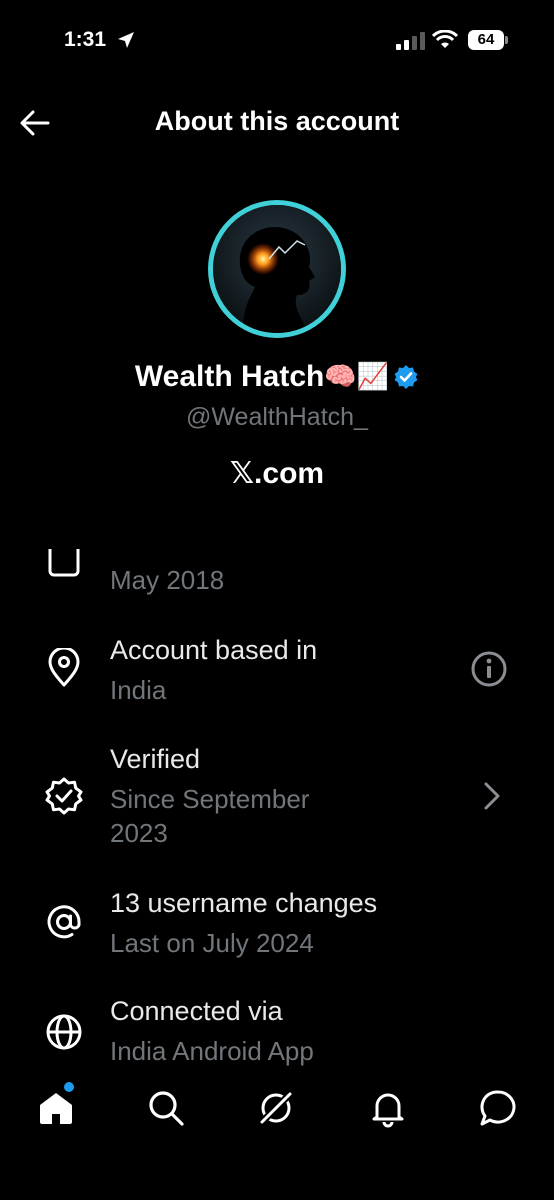 The image size is (554, 1200). What do you see at coordinates (64, 922) in the screenshot?
I see `at-sign-icon` at bounding box center [64, 922].